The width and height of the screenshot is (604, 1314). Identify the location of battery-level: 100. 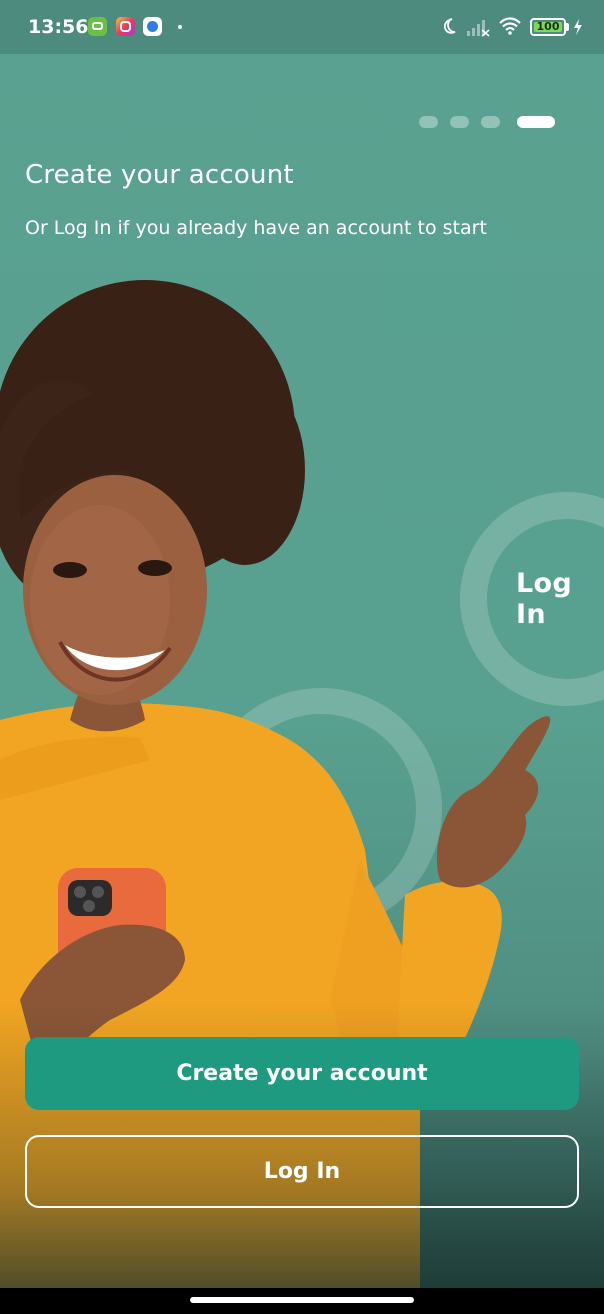
(548, 26).